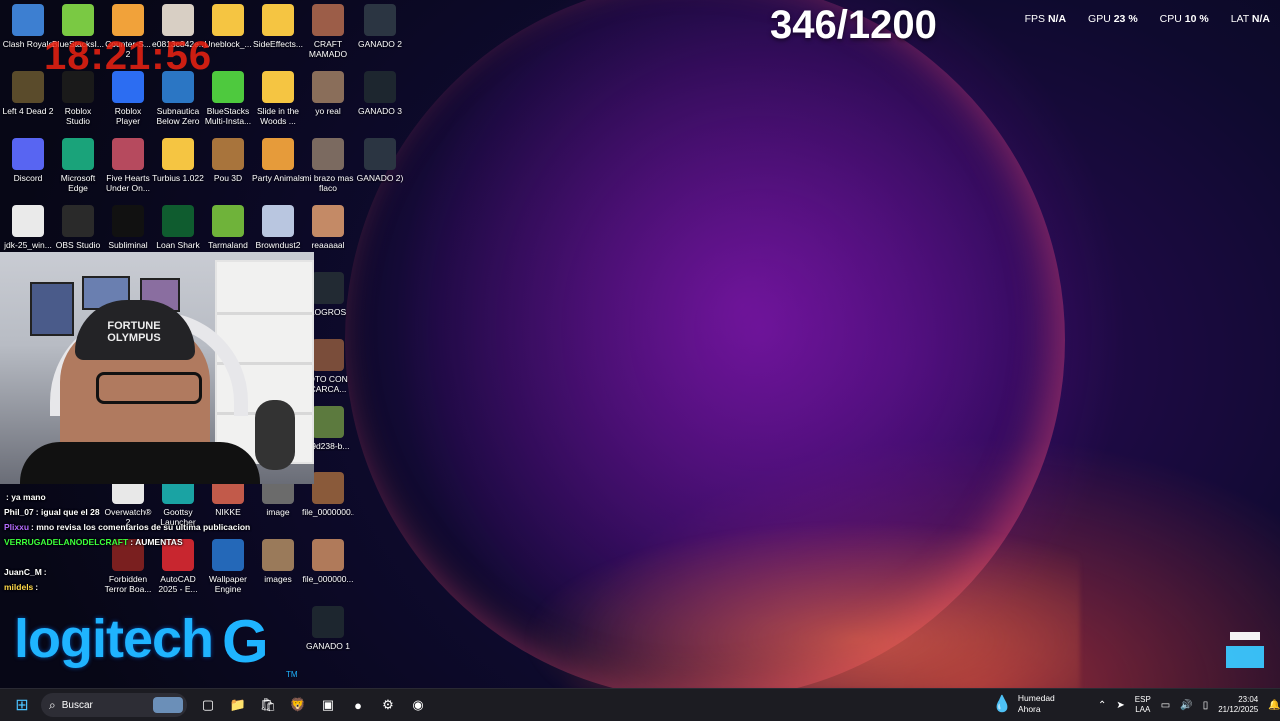 This screenshot has width=1280, height=721. Describe the element at coordinates (1206, 705) in the screenshot. I see `battery-icon: ▯` at that location.